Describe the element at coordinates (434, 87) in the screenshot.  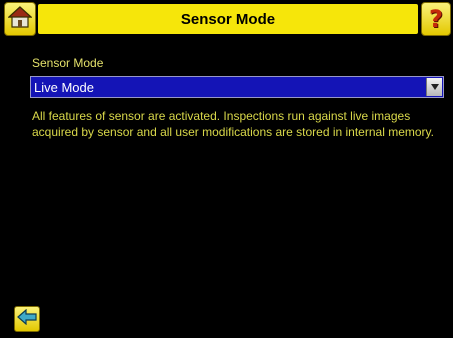
I see `chevron-down-icon` at that location.